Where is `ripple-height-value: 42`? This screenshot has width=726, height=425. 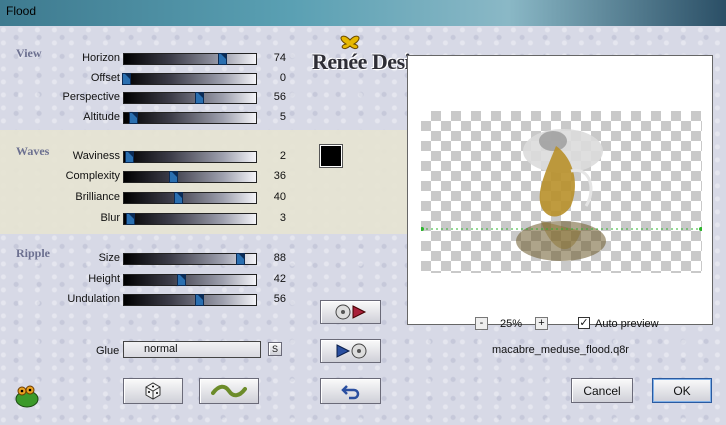
ripple-height-value: 42 is located at coordinates (274, 279).